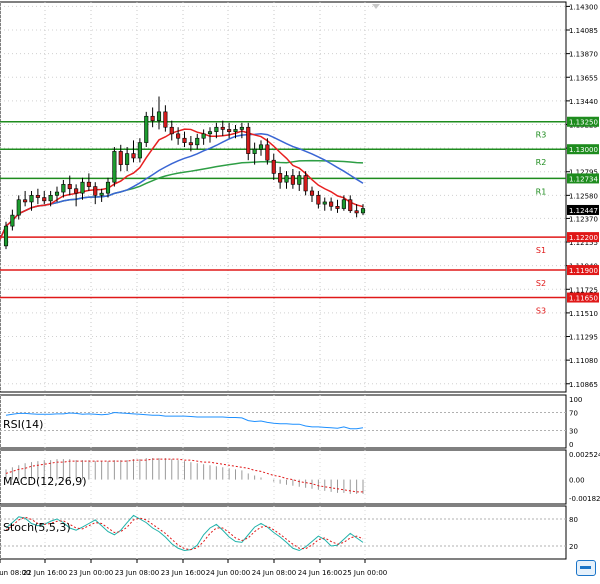  What do you see at coordinates (541, 311) in the screenshot?
I see `level-label-s3: S3` at bounding box center [541, 311].